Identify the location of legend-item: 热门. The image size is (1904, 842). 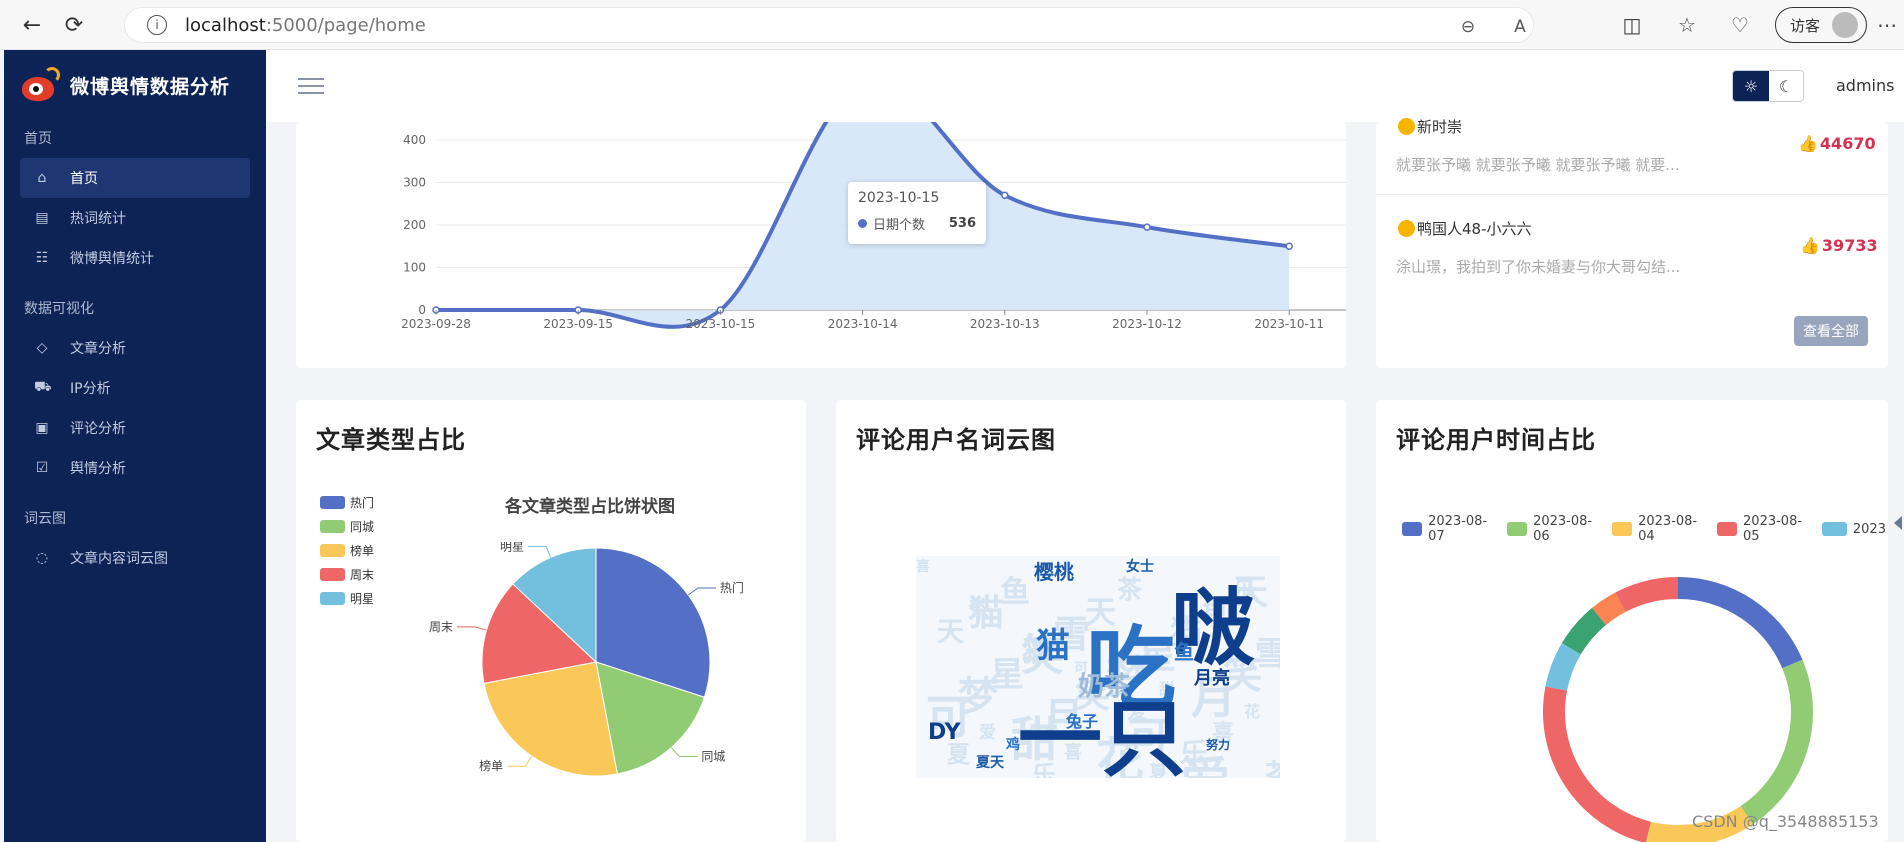
(347, 502).